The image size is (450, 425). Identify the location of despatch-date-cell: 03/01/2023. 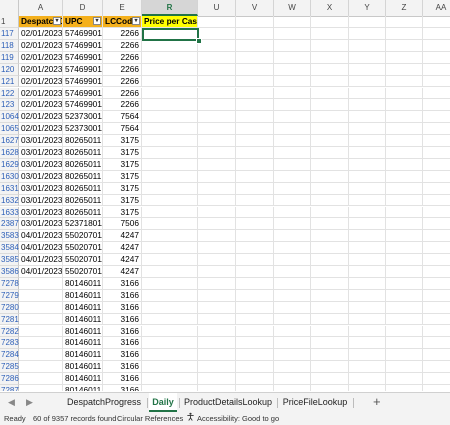
(41, 176).